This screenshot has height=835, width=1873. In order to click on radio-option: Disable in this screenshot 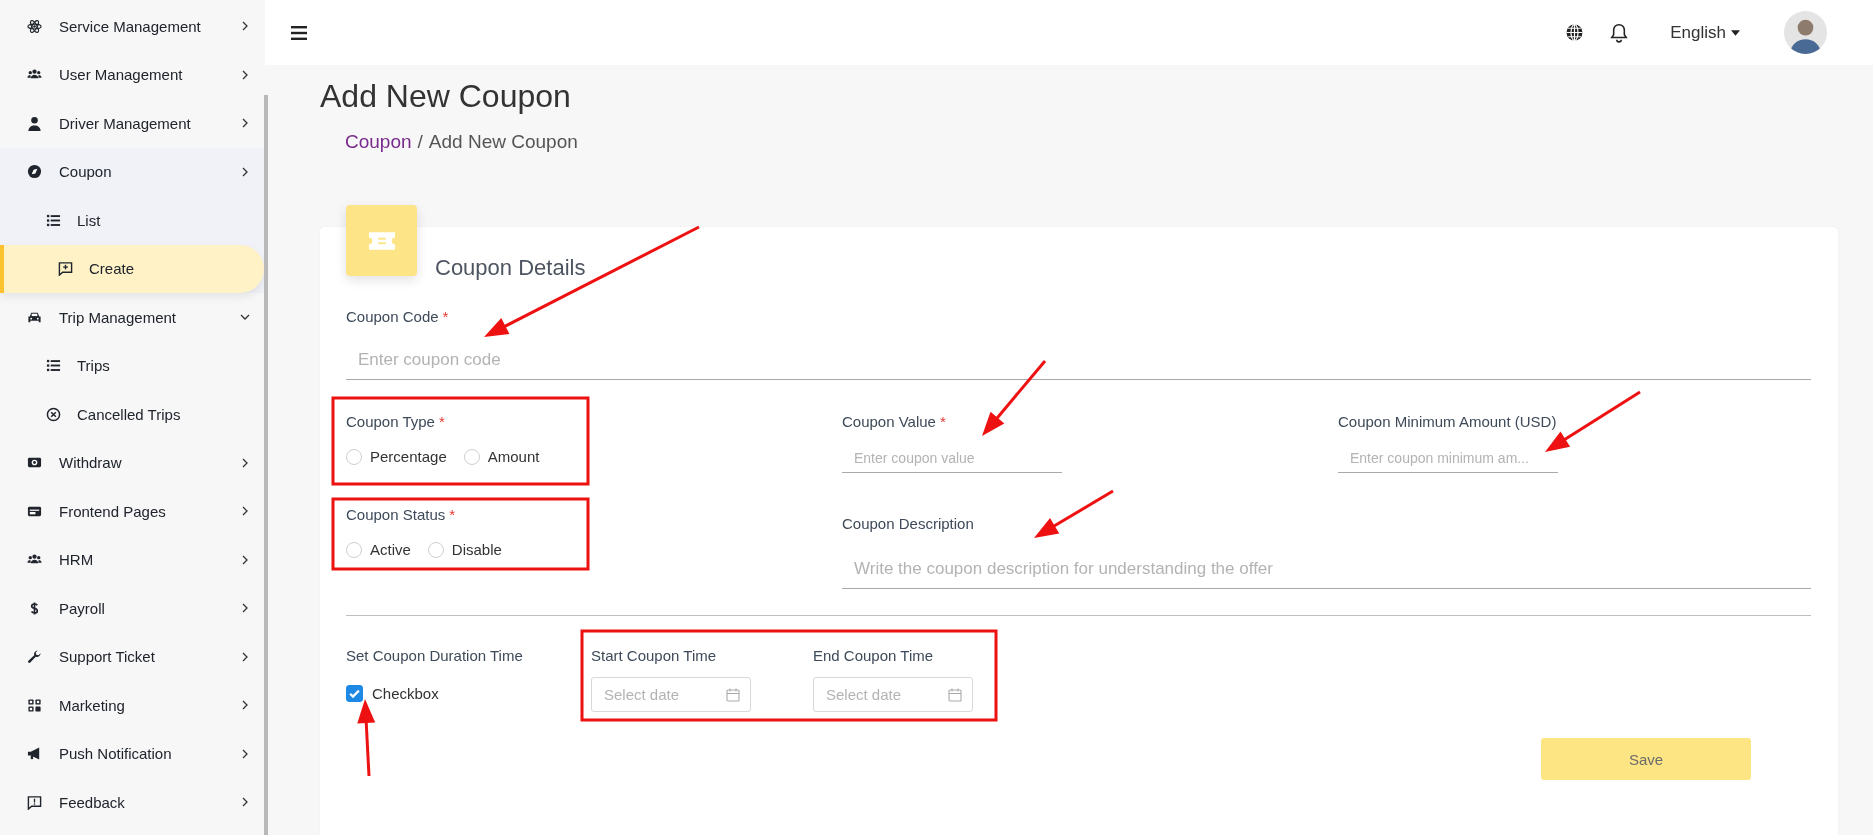, I will do `click(464, 549)`.